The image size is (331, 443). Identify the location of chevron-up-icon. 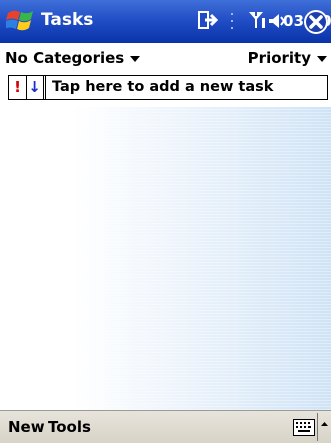
(324, 427).